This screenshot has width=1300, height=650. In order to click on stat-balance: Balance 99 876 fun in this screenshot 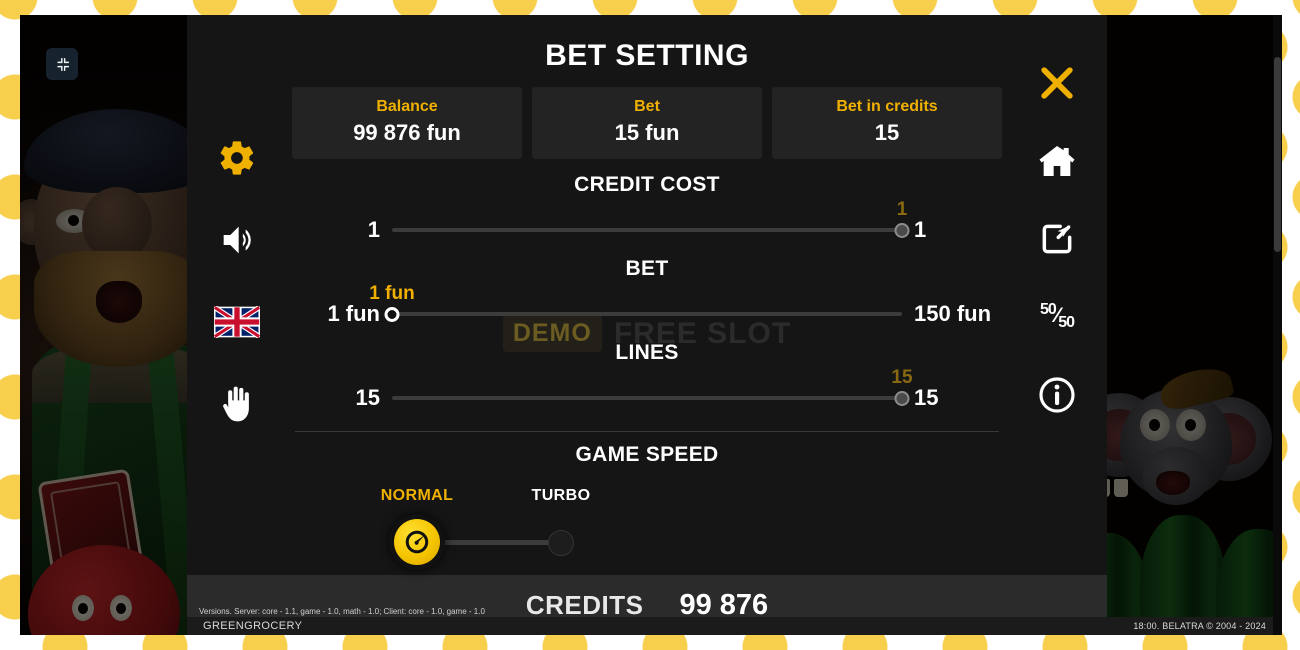, I will do `click(407, 123)`.